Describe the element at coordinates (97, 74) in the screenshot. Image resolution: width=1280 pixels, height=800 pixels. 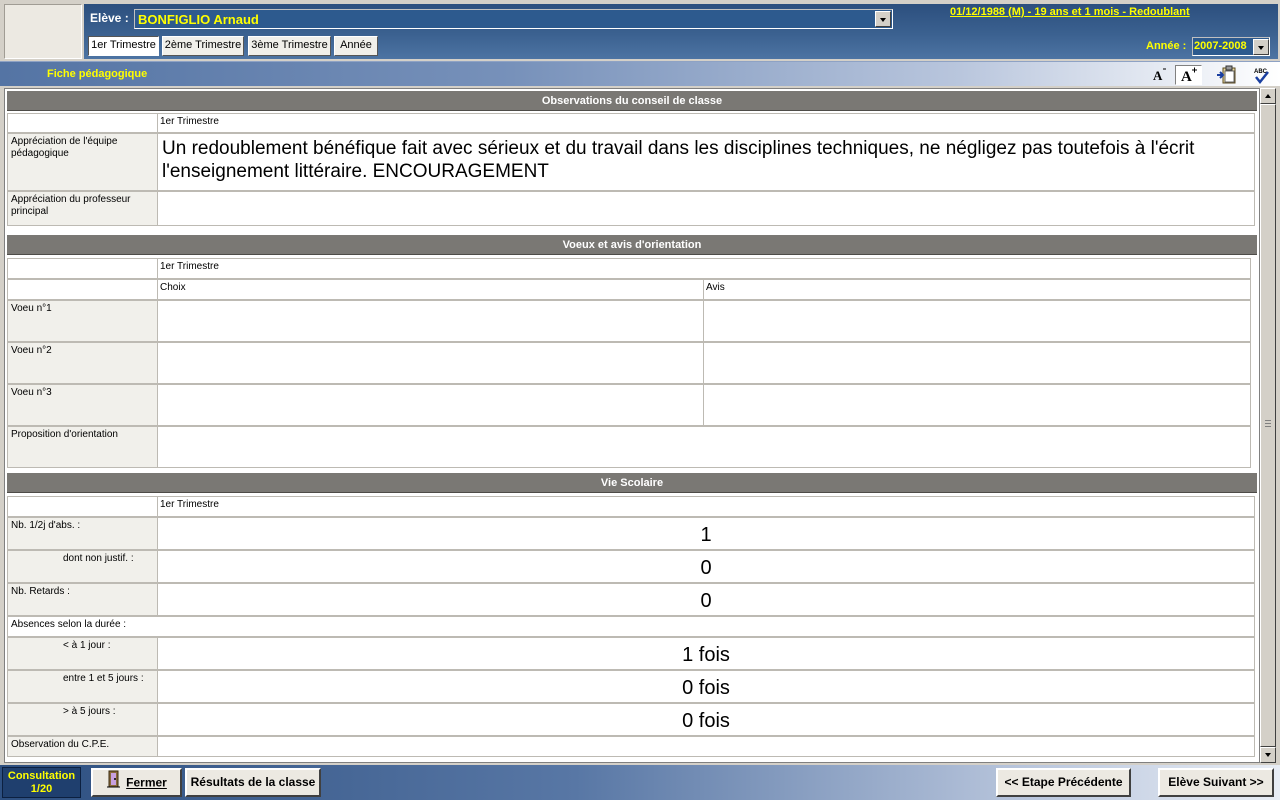
I see `page-title: Fiche pédagogique` at that location.